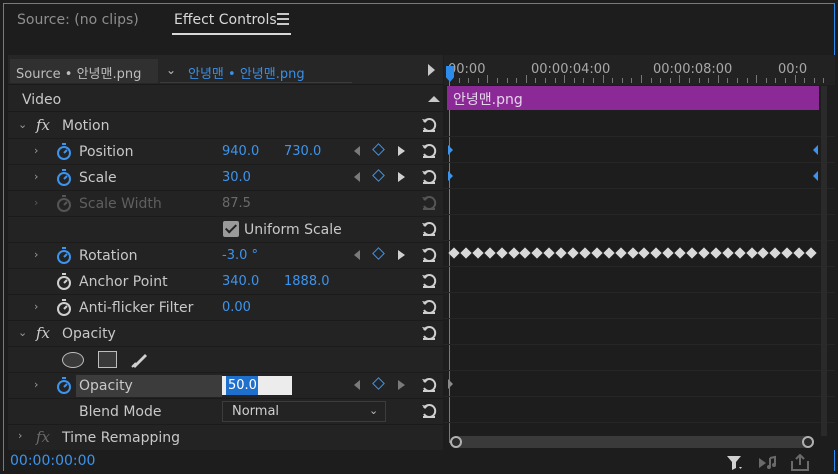  What do you see at coordinates (225, 334) in the screenshot?
I see `opacity-effect-row: ⌄ fx Opacity` at bounding box center [225, 334].